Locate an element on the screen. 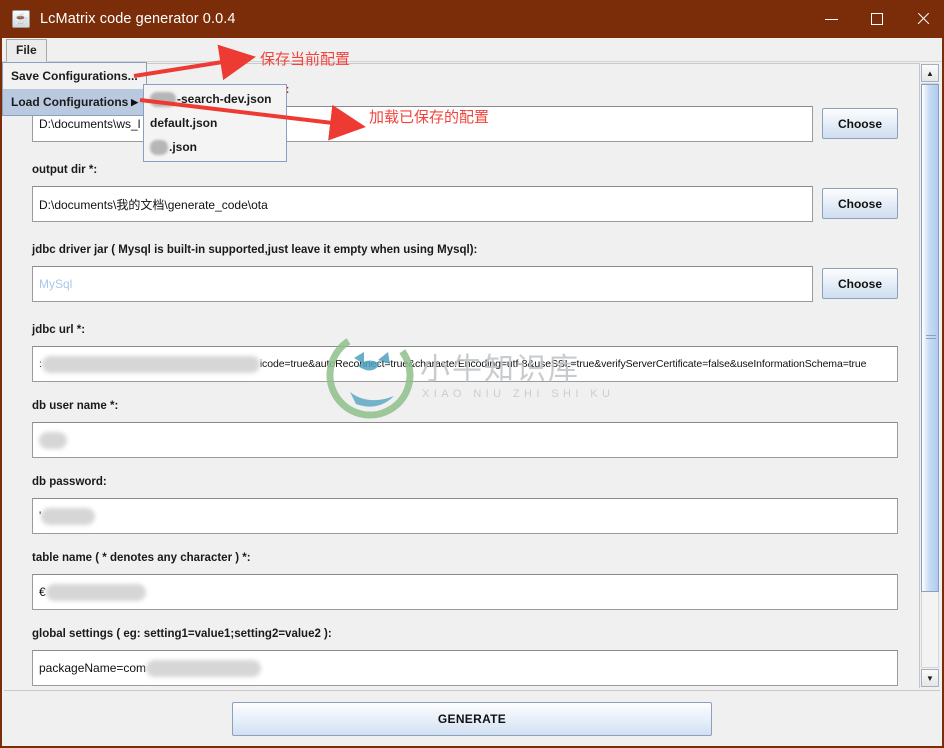 This screenshot has height=748, width=944. field-row-jdbc-driver-jar: MySql Choose is located at coordinates (465, 284).